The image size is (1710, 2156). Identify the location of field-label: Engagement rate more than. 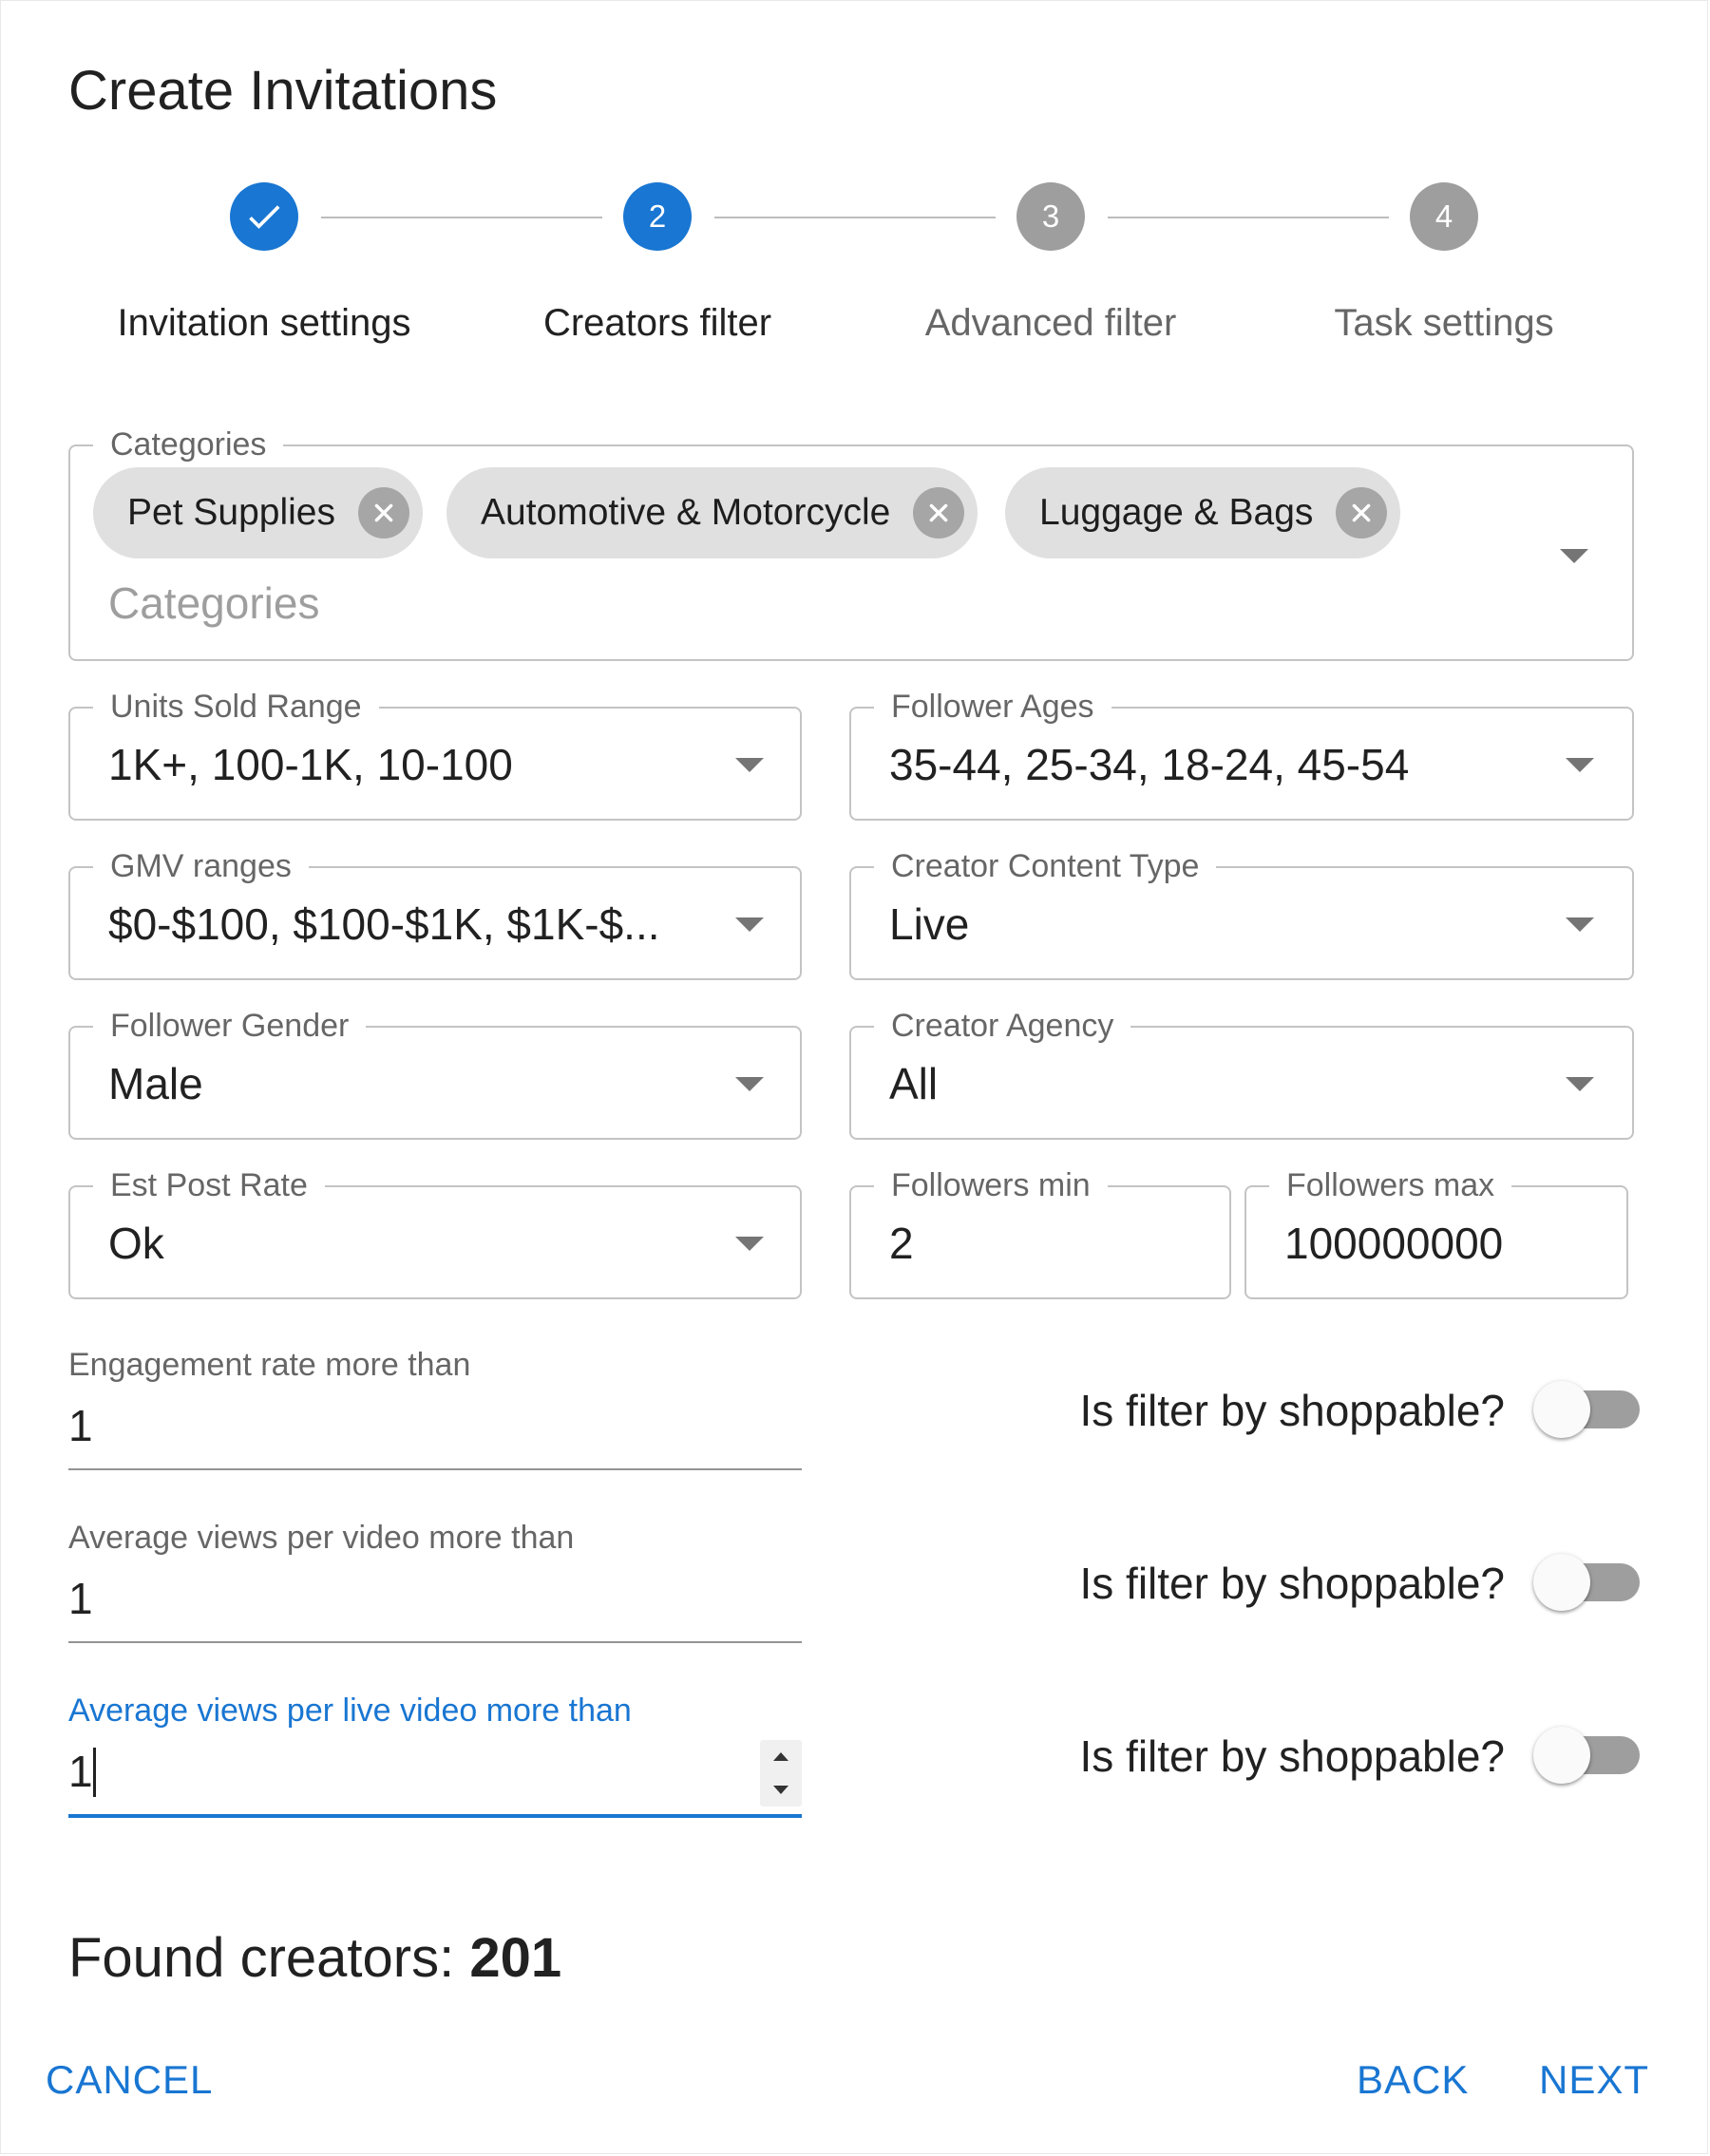
(269, 1365).